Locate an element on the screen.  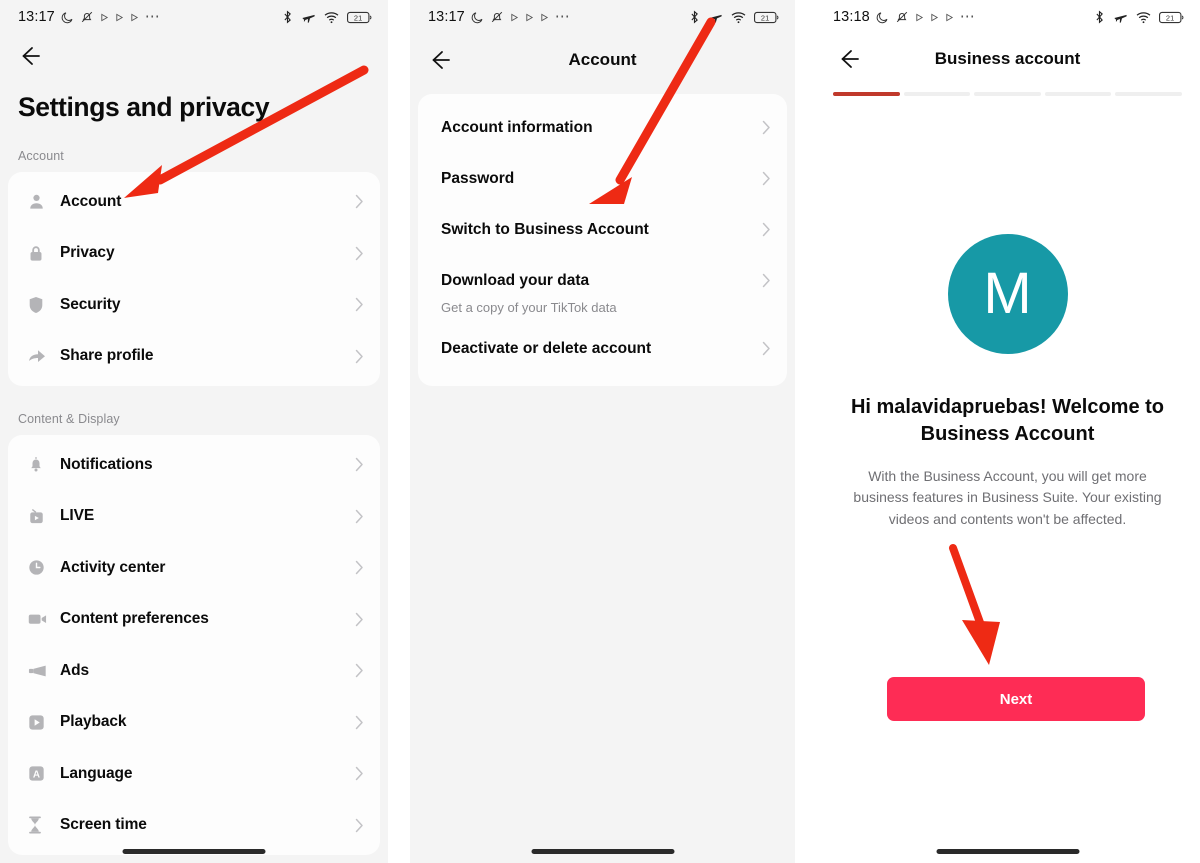
sidebar-item-privacy: Privacy is located at coordinates (194, 254).